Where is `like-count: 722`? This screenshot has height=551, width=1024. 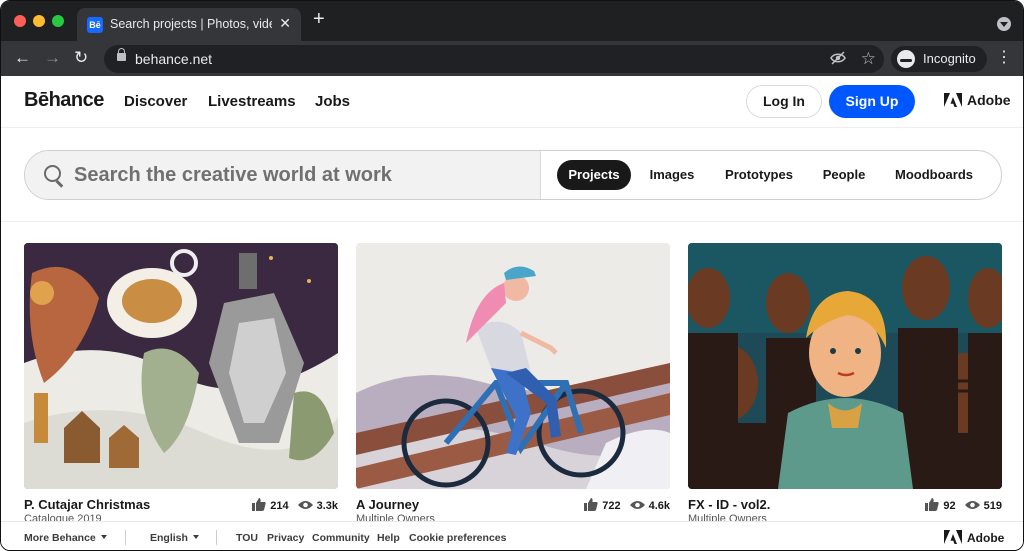
like-count: 722 is located at coordinates (611, 506).